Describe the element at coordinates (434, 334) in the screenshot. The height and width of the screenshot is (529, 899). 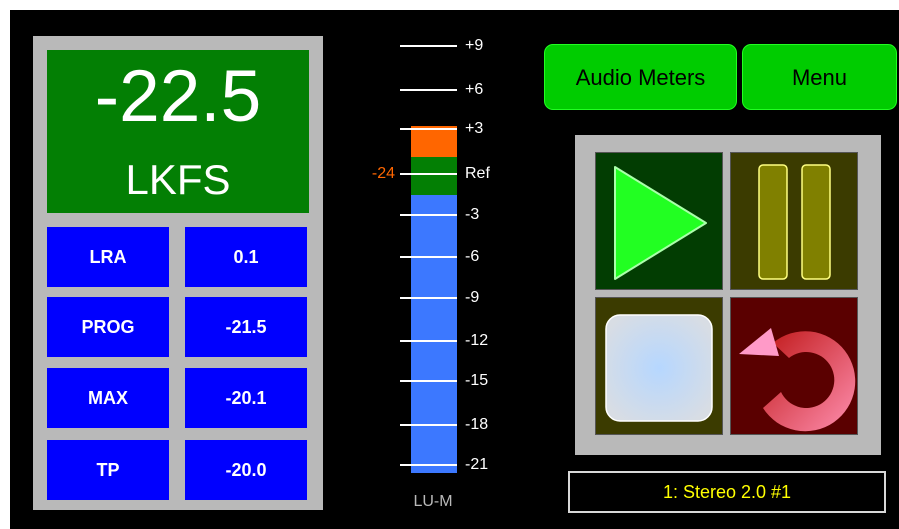
I see `meter-level-bar` at that location.